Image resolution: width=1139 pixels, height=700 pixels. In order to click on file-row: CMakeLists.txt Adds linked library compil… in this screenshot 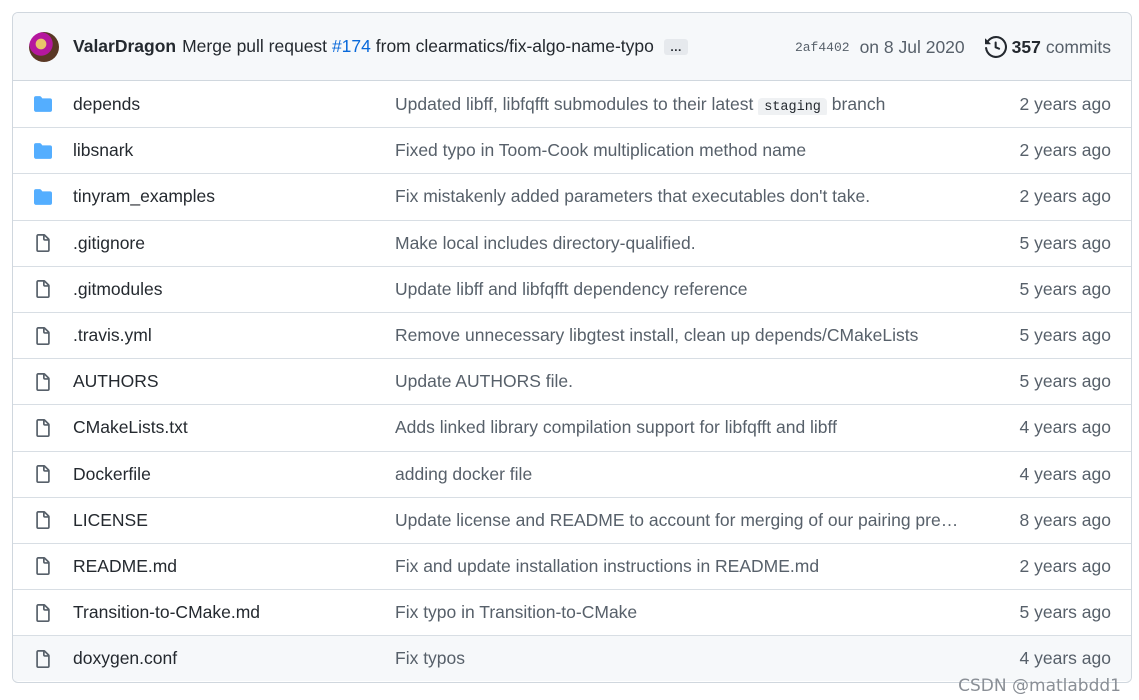, I will do `click(572, 427)`.